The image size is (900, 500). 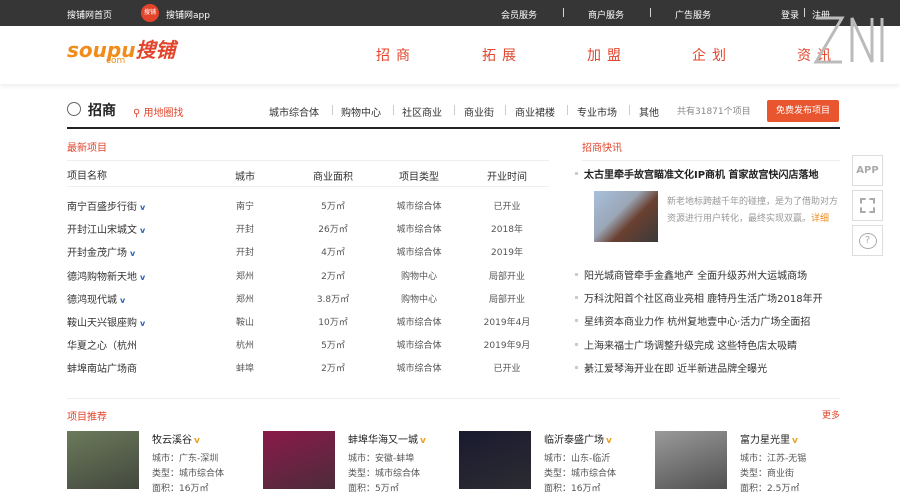 What do you see at coordinates (790, 14) in the screenshot?
I see `login-link: 登录` at bounding box center [790, 14].